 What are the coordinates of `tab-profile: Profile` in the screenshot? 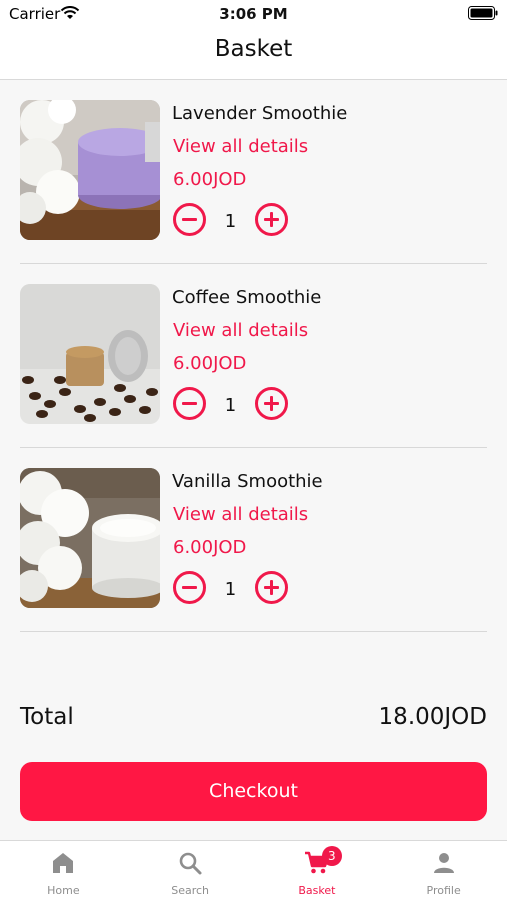 It's located at (443, 871).